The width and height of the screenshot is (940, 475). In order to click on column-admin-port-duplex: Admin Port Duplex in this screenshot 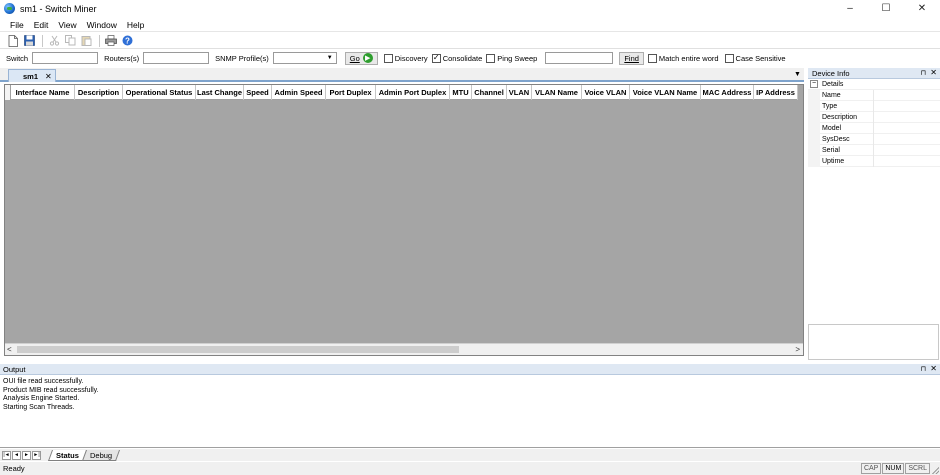, I will do `click(413, 92)`.